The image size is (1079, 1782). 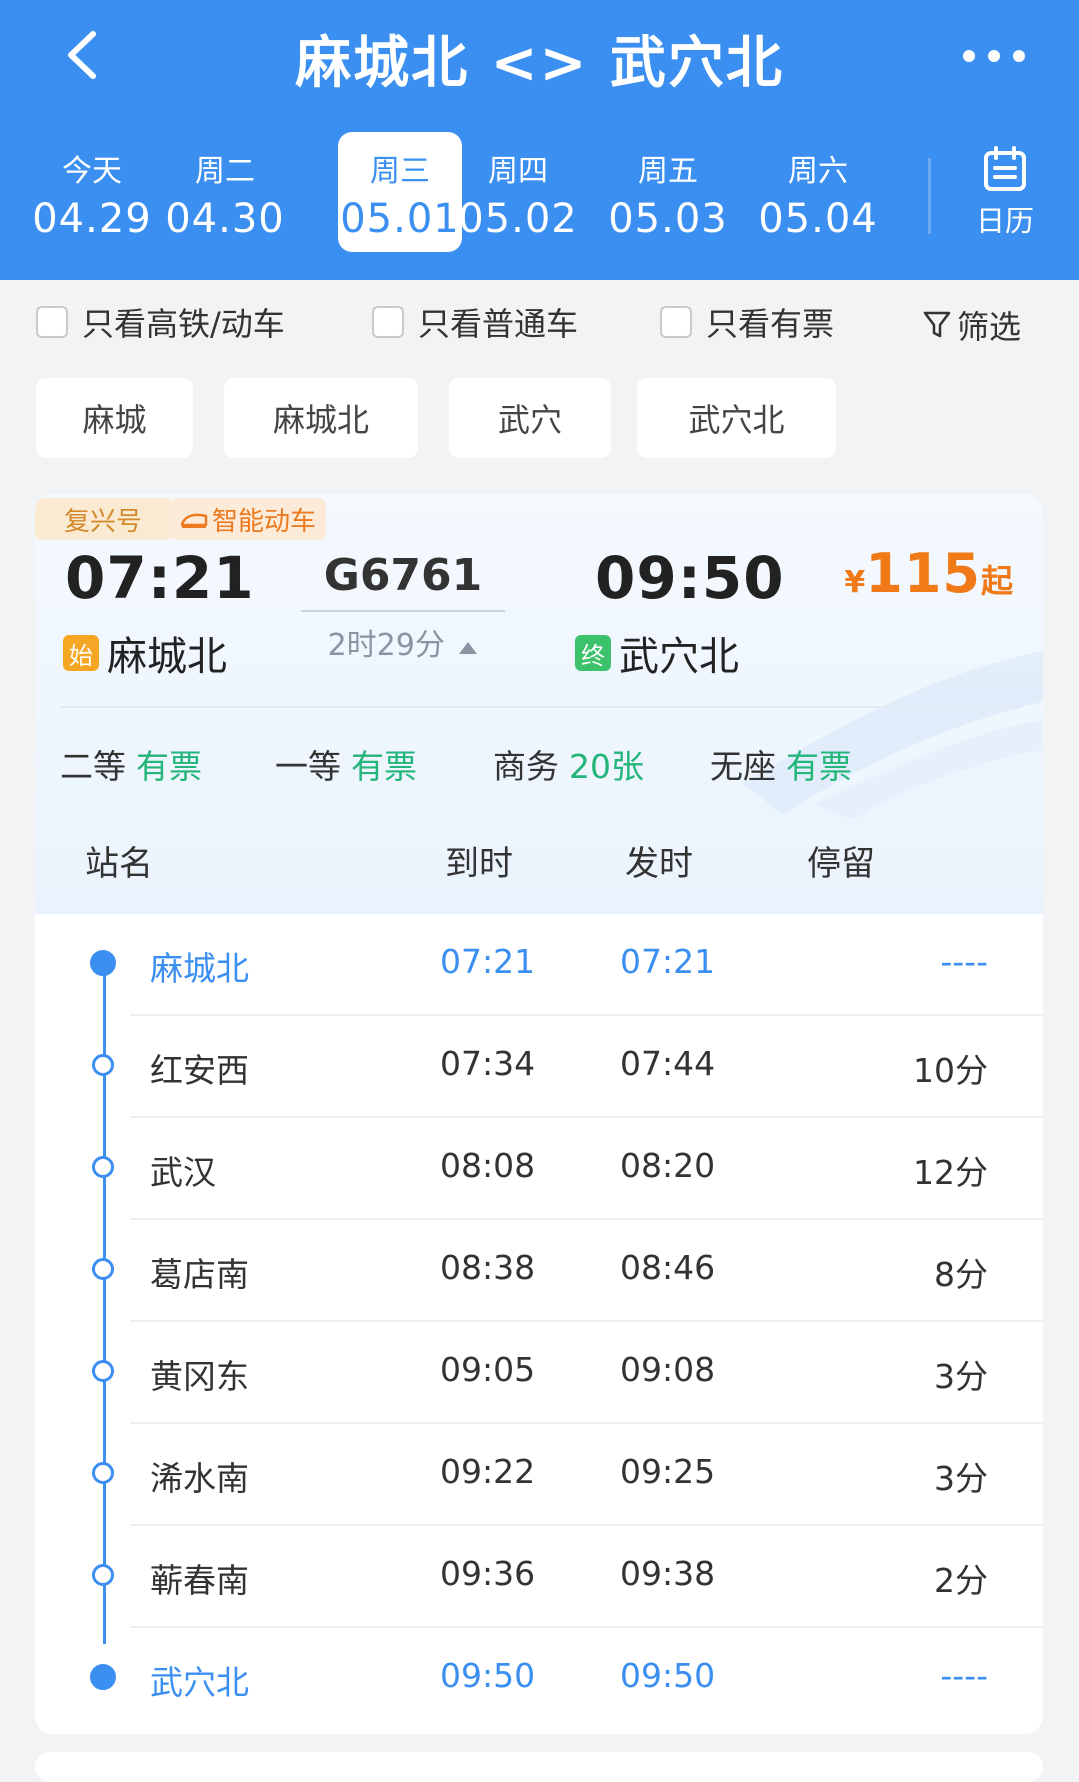 What do you see at coordinates (488, 961) in the screenshot?
I see `arrive-time: 07:21` at bounding box center [488, 961].